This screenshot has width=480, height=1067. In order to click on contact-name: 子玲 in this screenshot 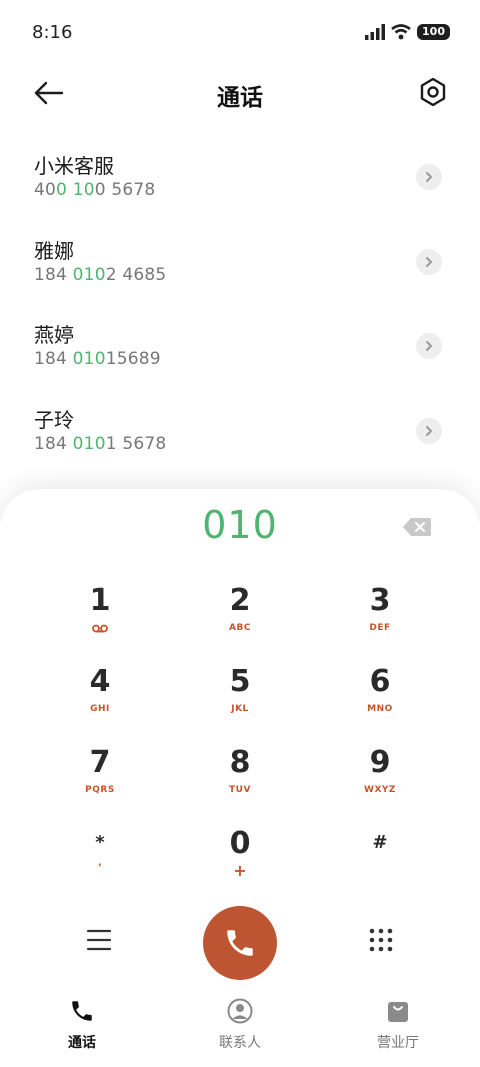, I will do `click(54, 419)`.